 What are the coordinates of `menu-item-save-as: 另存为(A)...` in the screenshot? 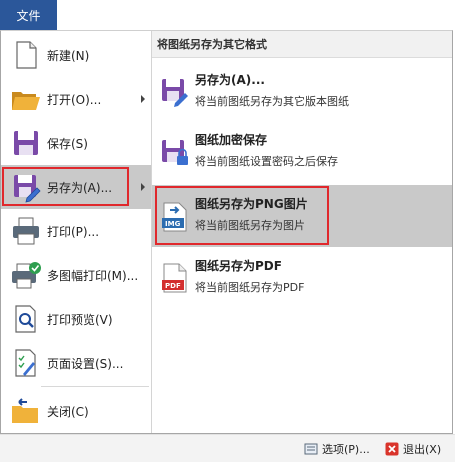 It's located at (76, 187).